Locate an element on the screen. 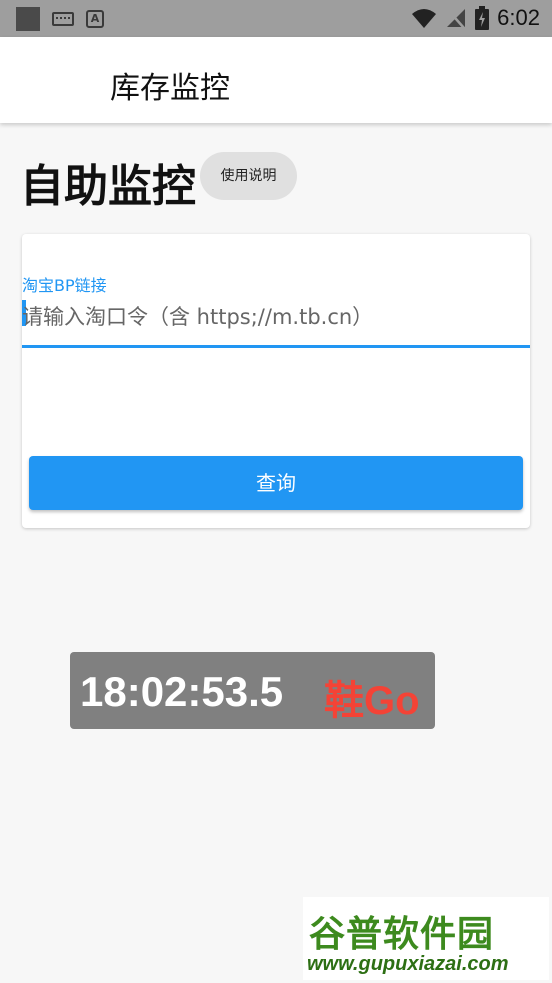 The height and width of the screenshot is (983, 552). clock-overlay: 18:02:53.5 鞋Go is located at coordinates (252, 690).